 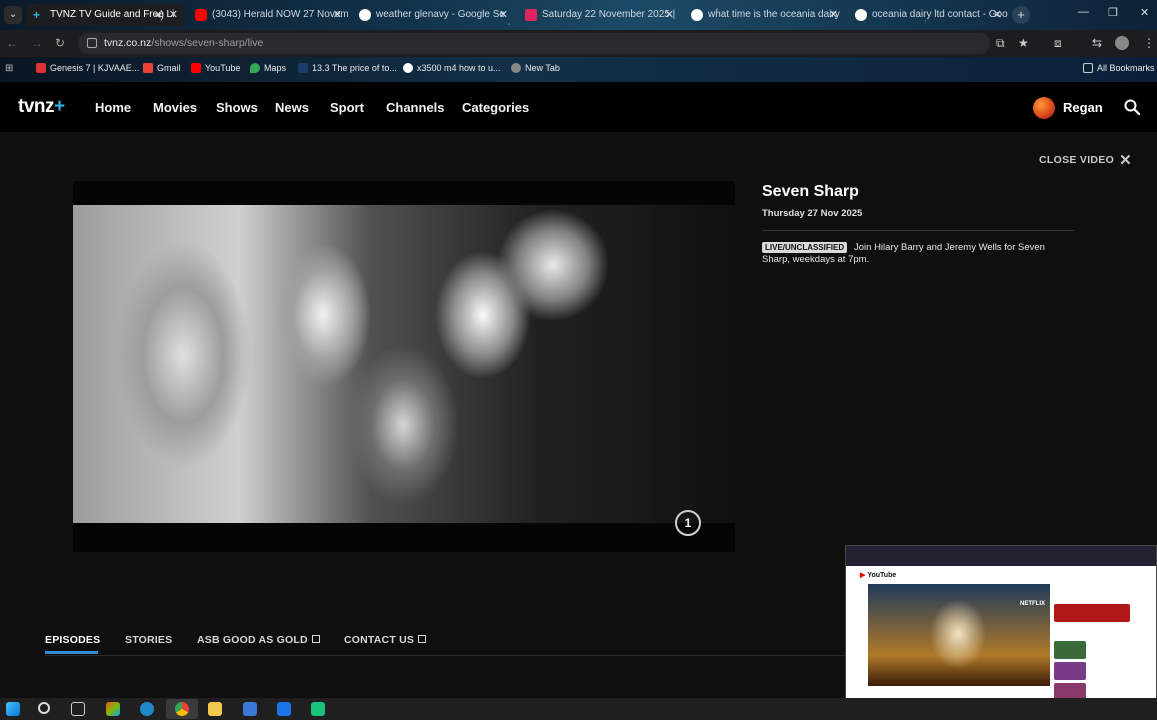 I want to click on browser-tab-oceania-time: what time is the oceania dairy ✕, so click(x=764, y=15).